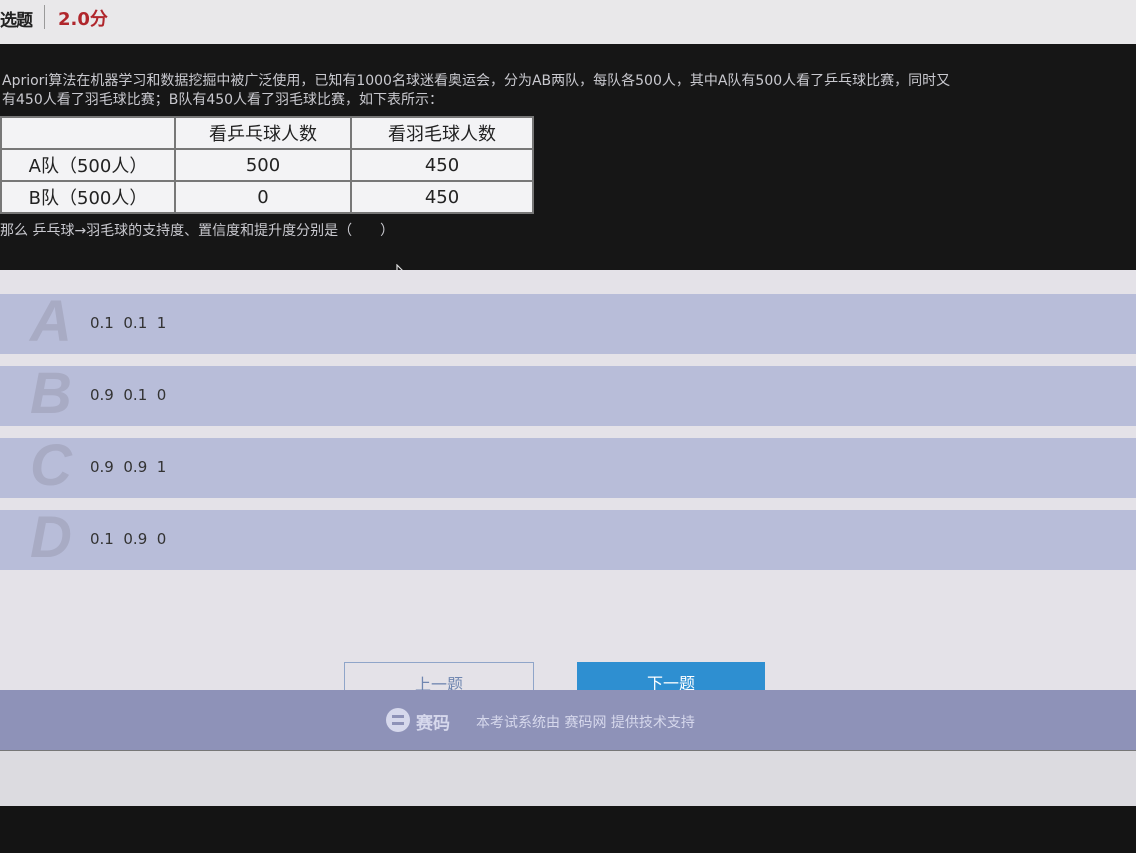 This screenshot has width=1136, height=853. Describe the element at coordinates (88, 133) in the screenshot. I see `table-header-cell` at that location.